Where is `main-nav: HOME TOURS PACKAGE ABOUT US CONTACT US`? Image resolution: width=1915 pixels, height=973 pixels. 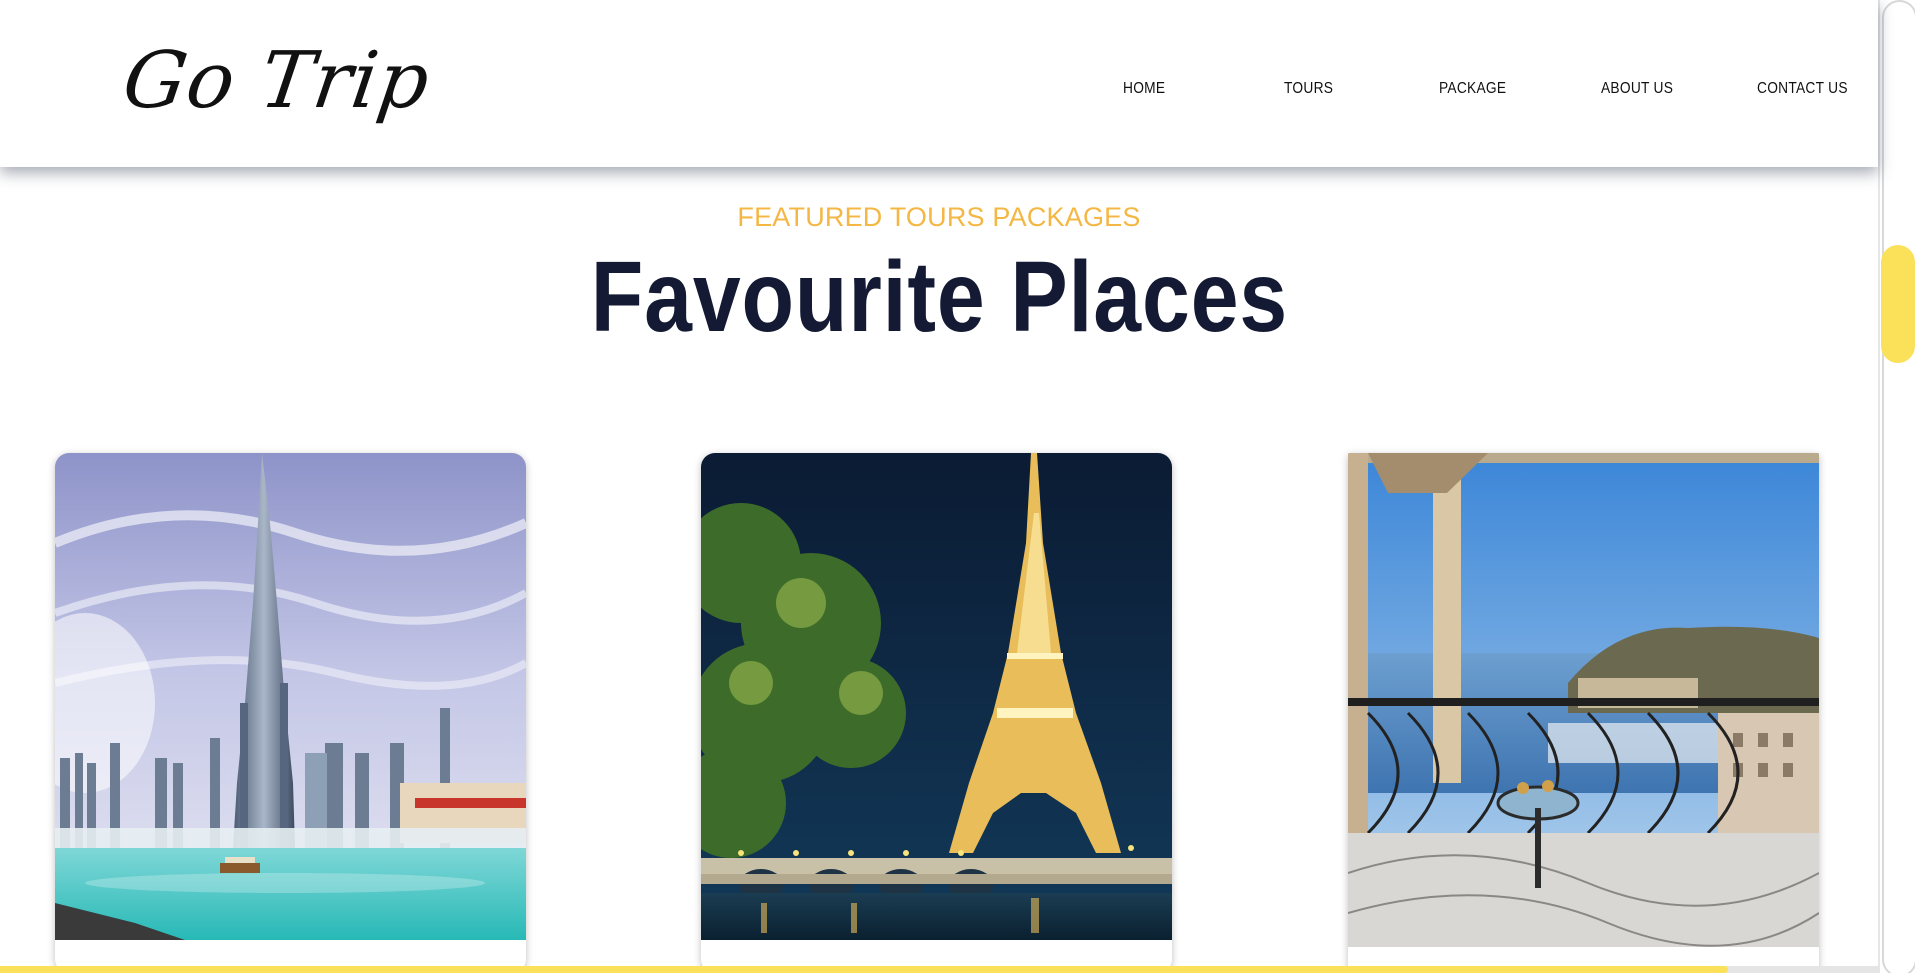 main-nav: HOME TOURS PACKAGE ABOUT US CONTACT US is located at coordinates (939, 91).